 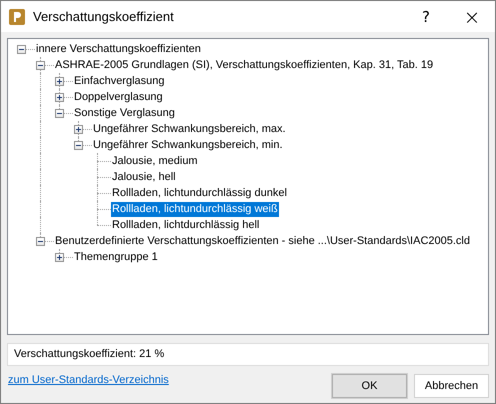 I want to click on dialog-button: OK, so click(x=369, y=386).